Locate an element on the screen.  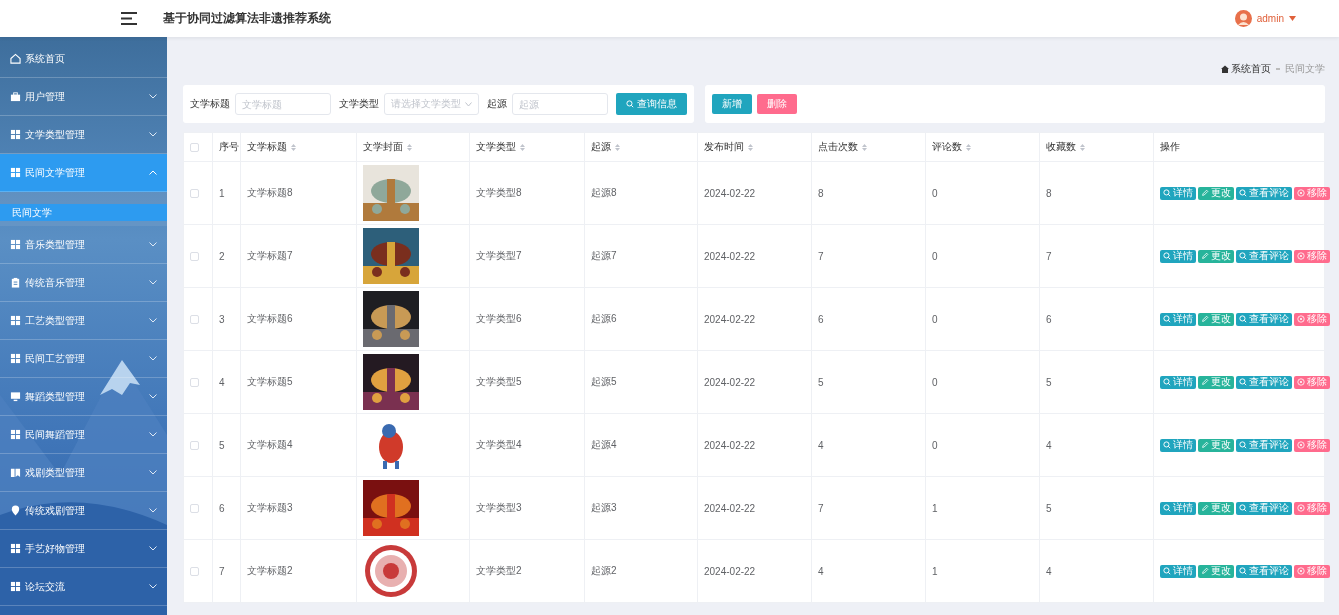
column-header: 起源 is located at coordinates (601, 147).